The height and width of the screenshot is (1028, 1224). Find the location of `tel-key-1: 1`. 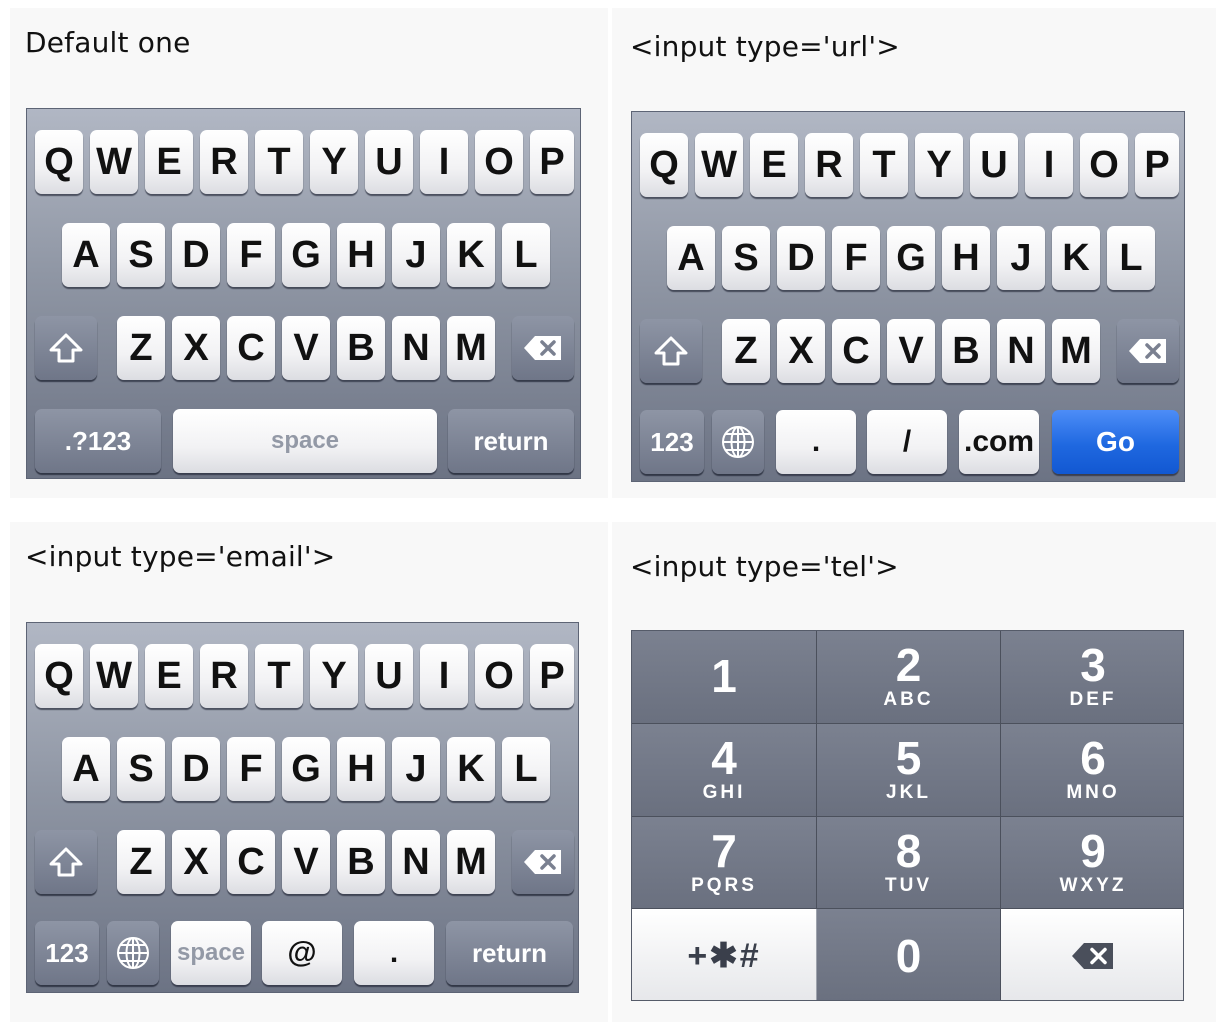

tel-key-1: 1 is located at coordinates (724, 677).